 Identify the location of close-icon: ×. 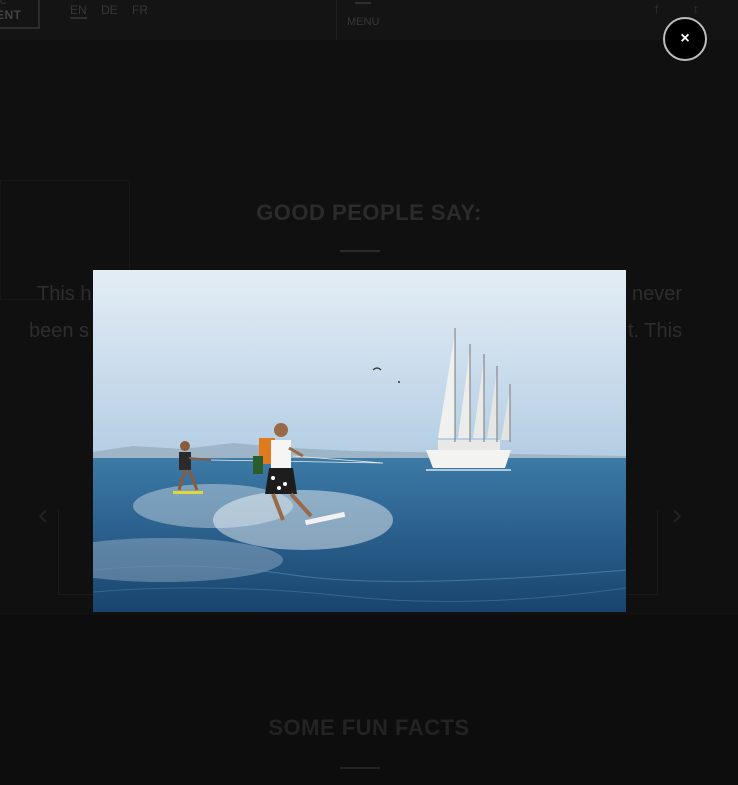
(685, 38).